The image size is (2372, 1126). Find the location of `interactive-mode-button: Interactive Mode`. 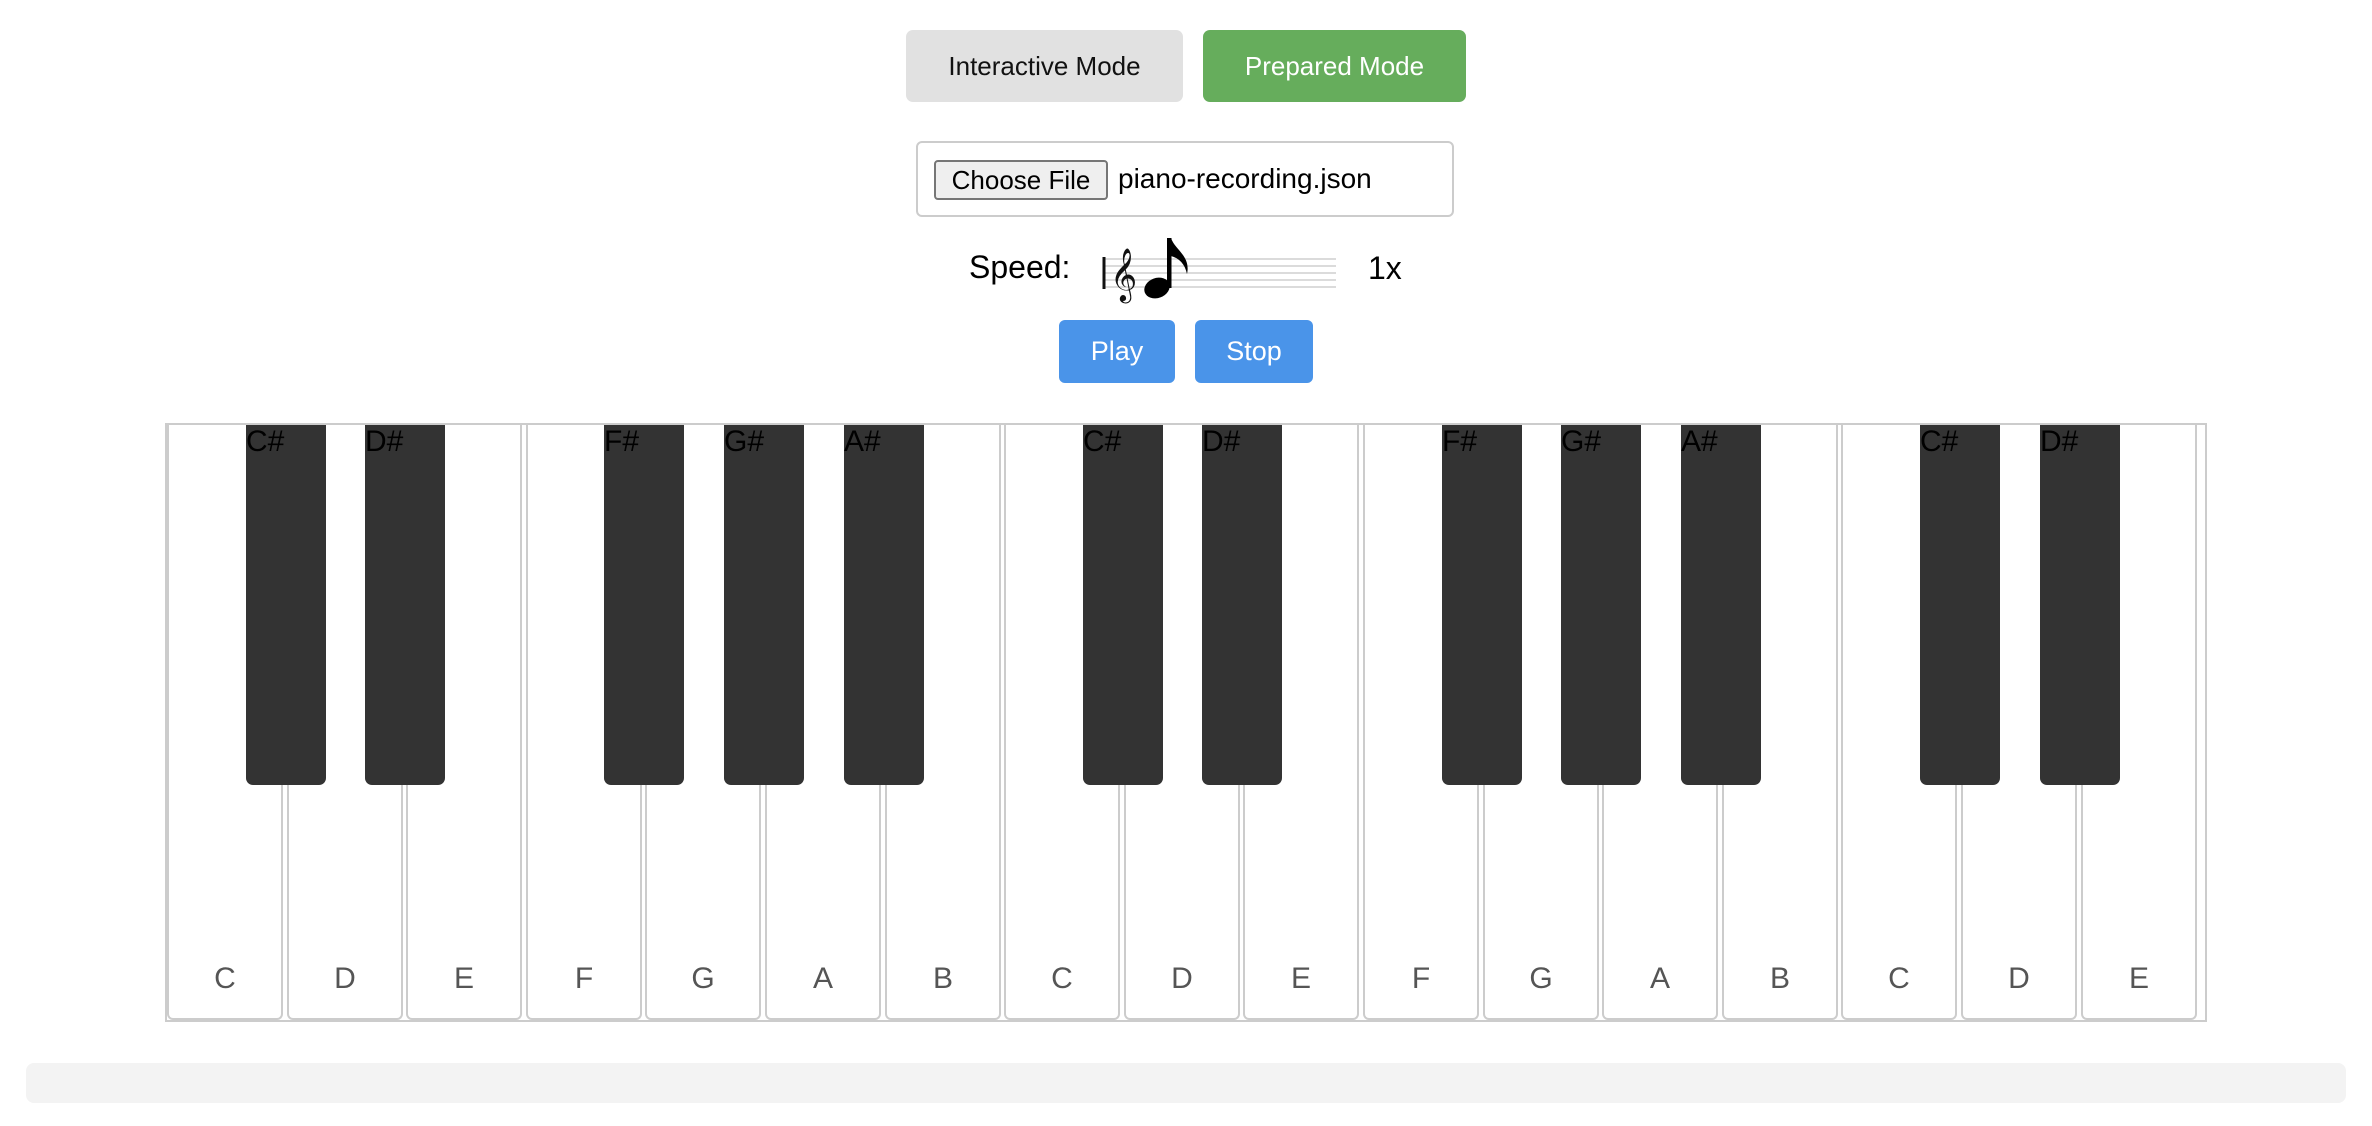

interactive-mode-button: Interactive Mode is located at coordinates (1044, 66).